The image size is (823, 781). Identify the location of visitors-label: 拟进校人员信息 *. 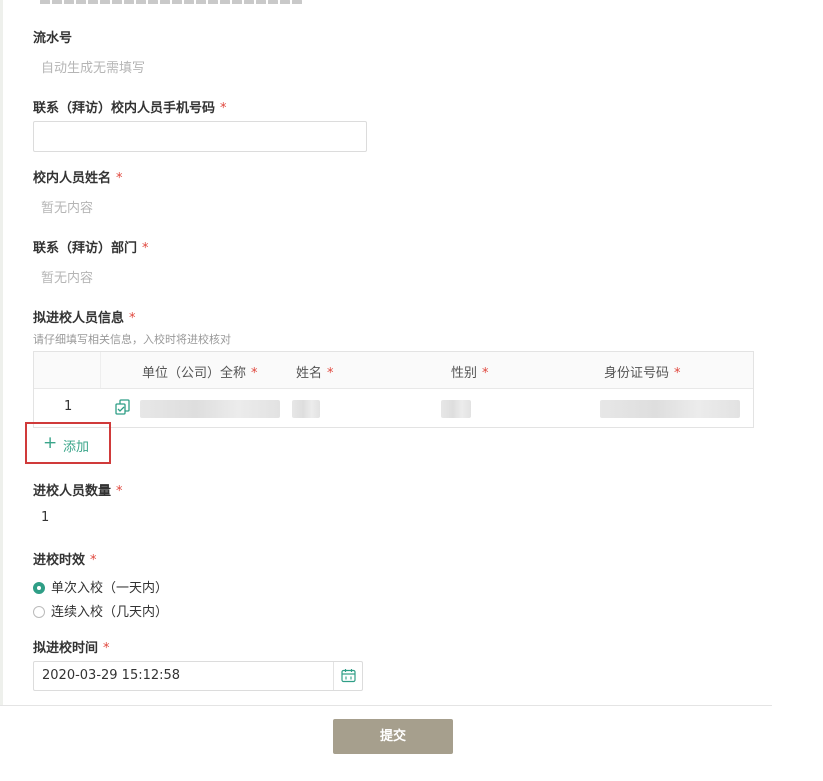
(84, 318).